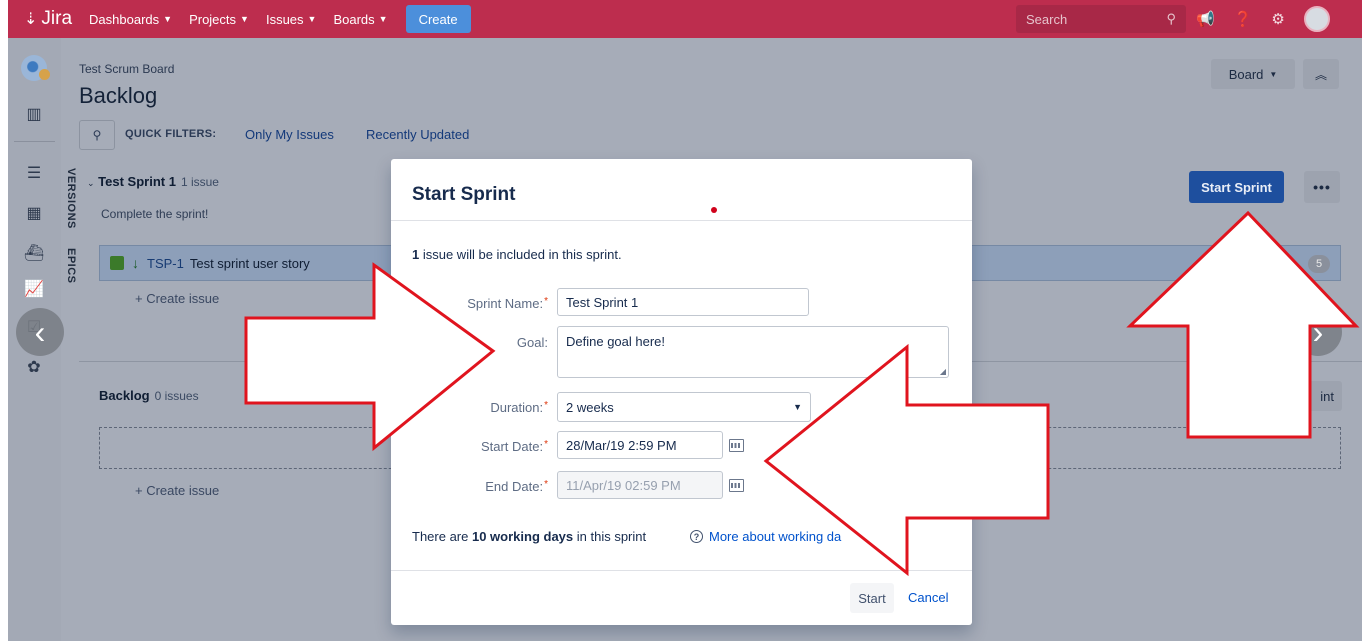  I want to click on issue-summary: Test sprint user story, so click(249, 263).